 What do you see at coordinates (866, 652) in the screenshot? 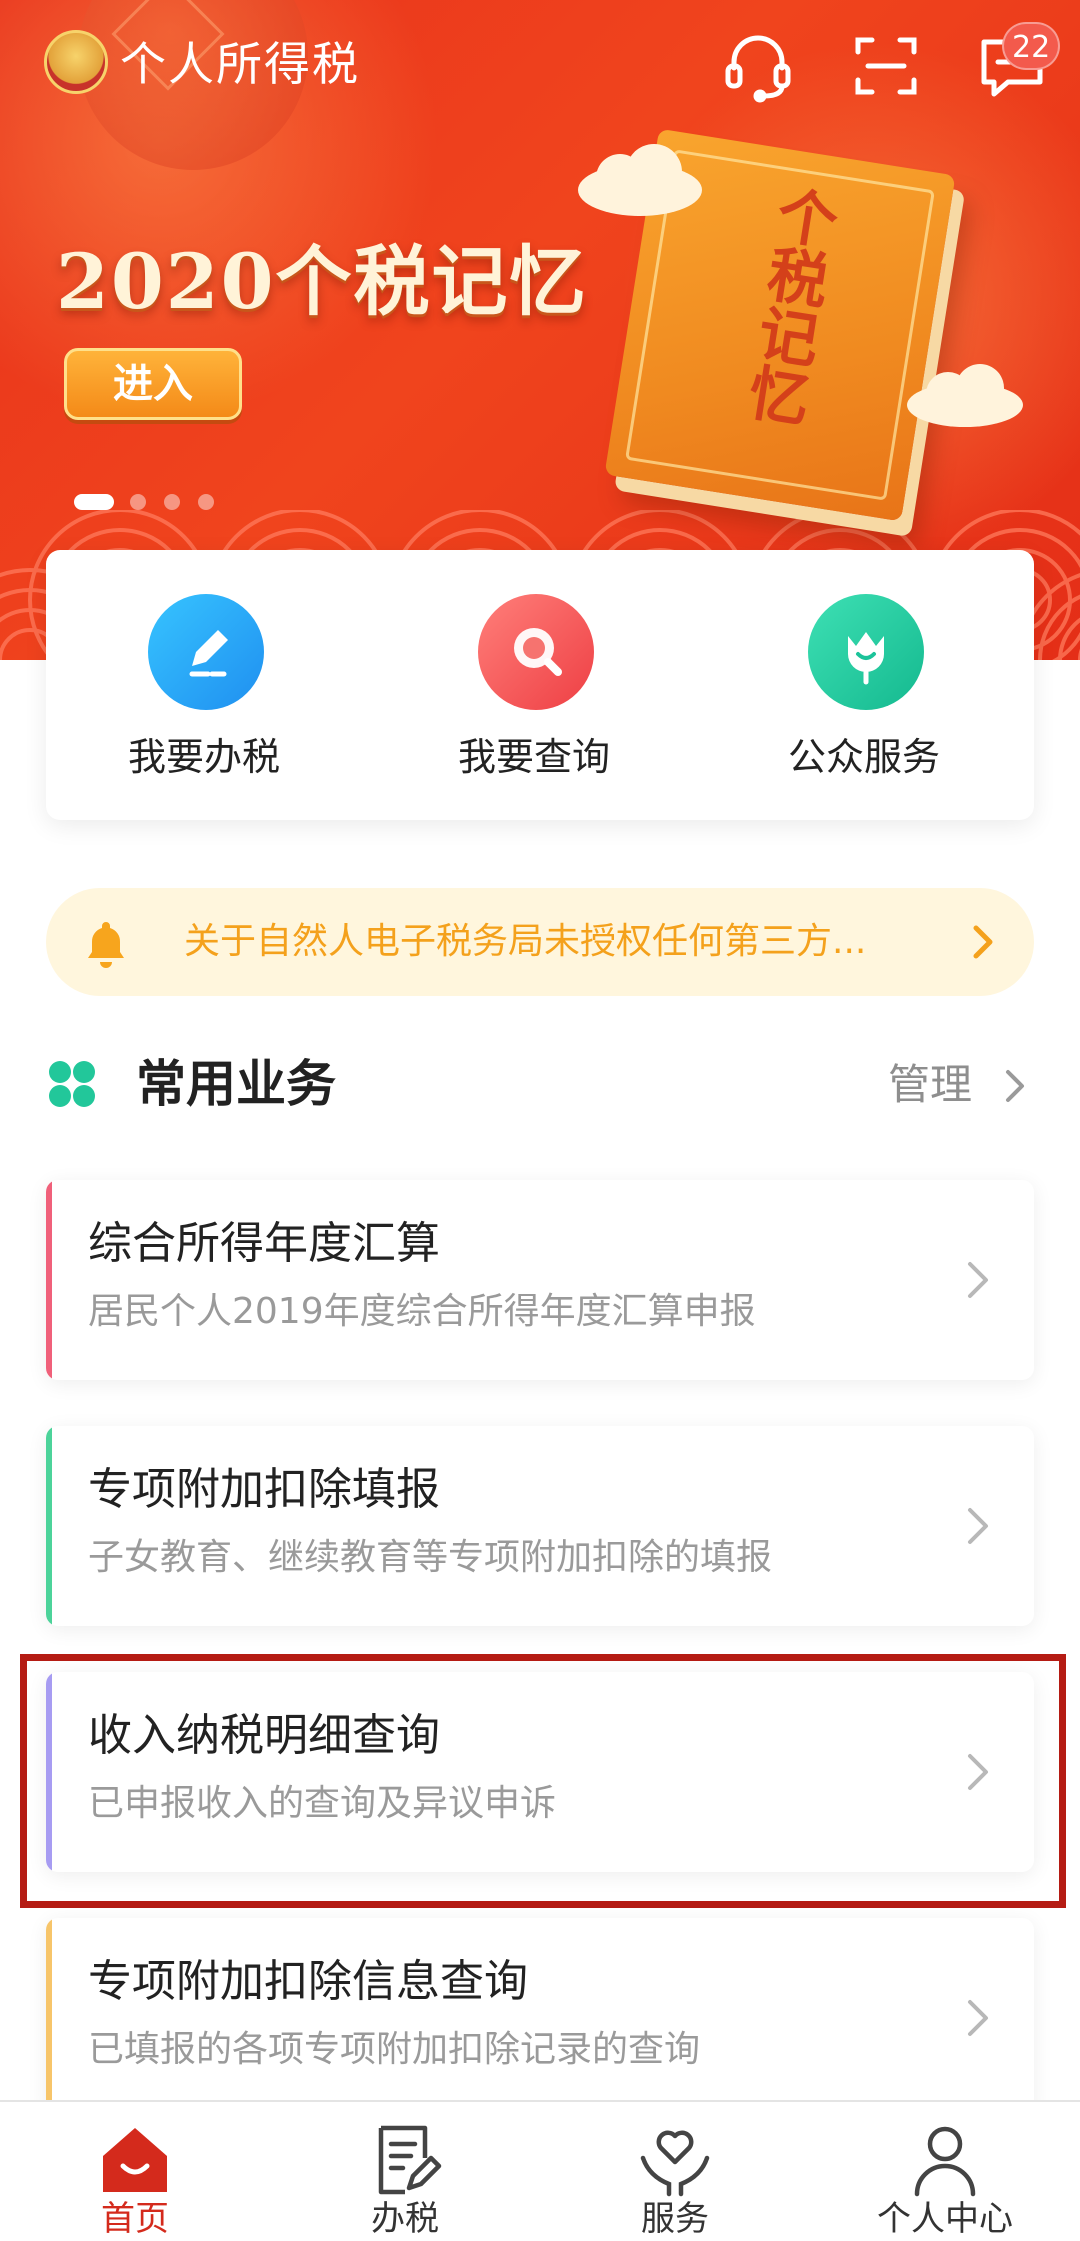
I see `tulip-icon` at bounding box center [866, 652].